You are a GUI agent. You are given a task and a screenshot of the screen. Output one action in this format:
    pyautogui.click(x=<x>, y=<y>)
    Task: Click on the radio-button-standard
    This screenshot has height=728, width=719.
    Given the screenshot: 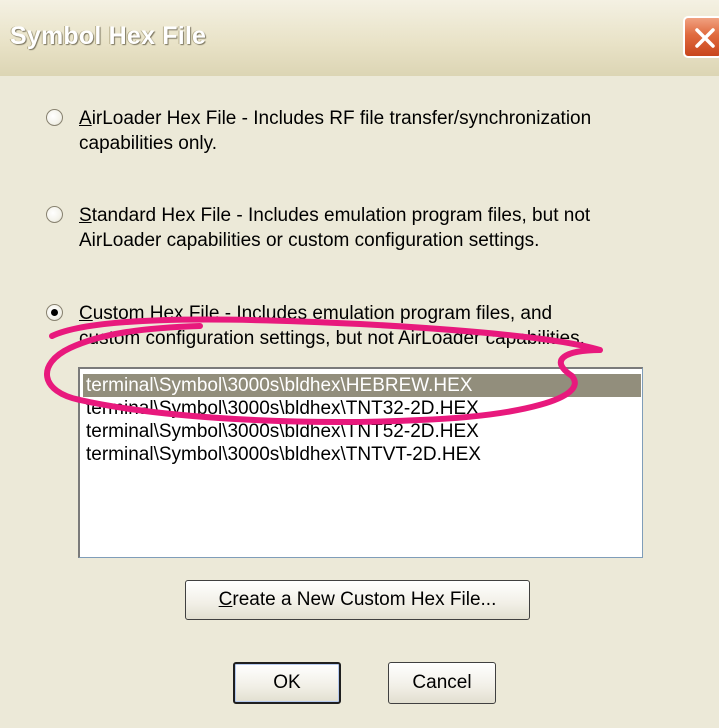 What is the action you would take?
    pyautogui.click(x=54, y=214)
    